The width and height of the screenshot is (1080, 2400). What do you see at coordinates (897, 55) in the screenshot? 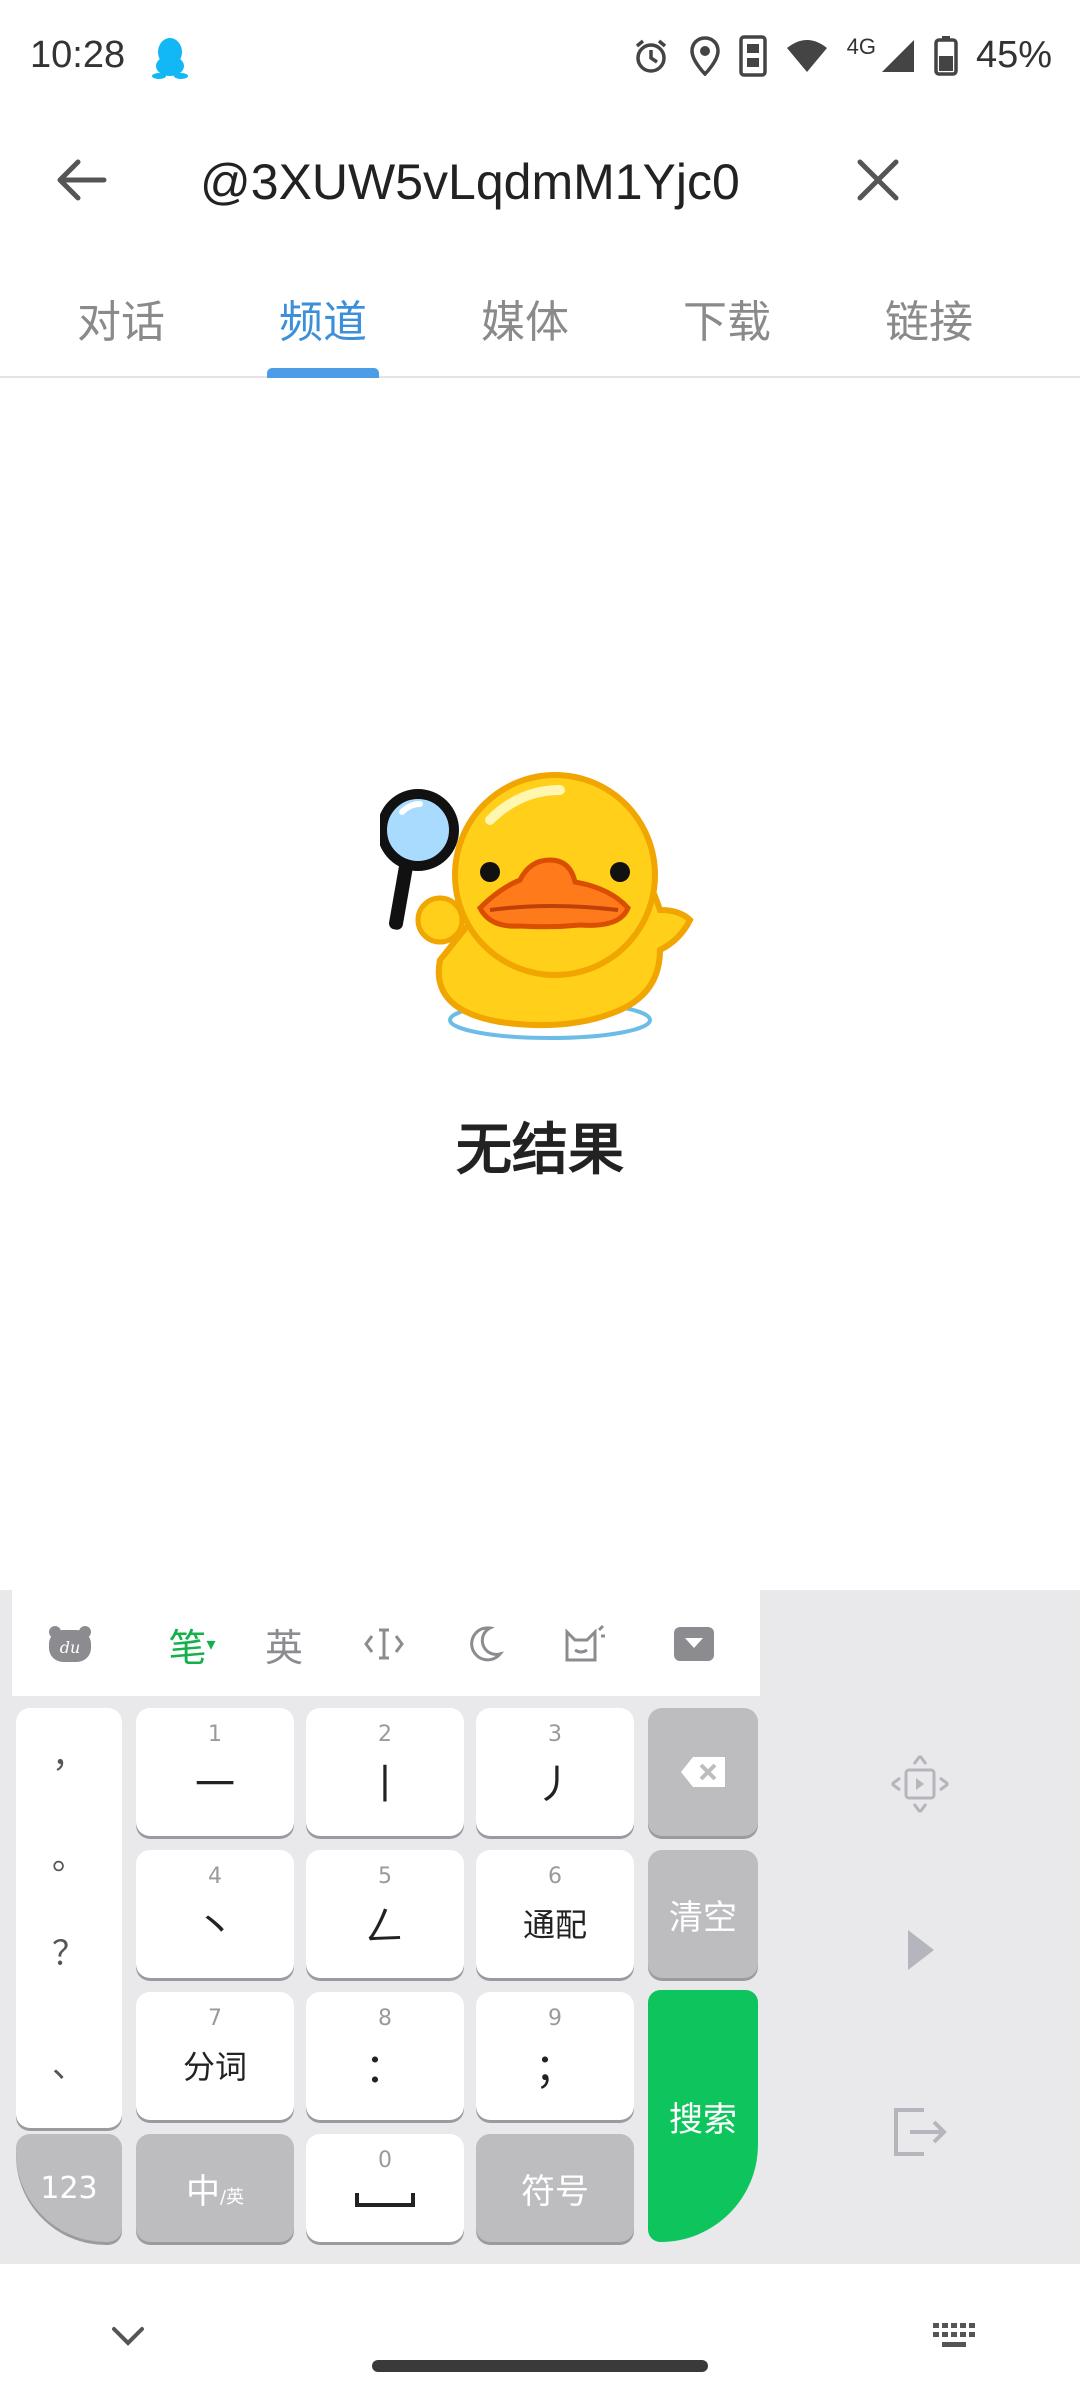
I see `signal-icon` at bounding box center [897, 55].